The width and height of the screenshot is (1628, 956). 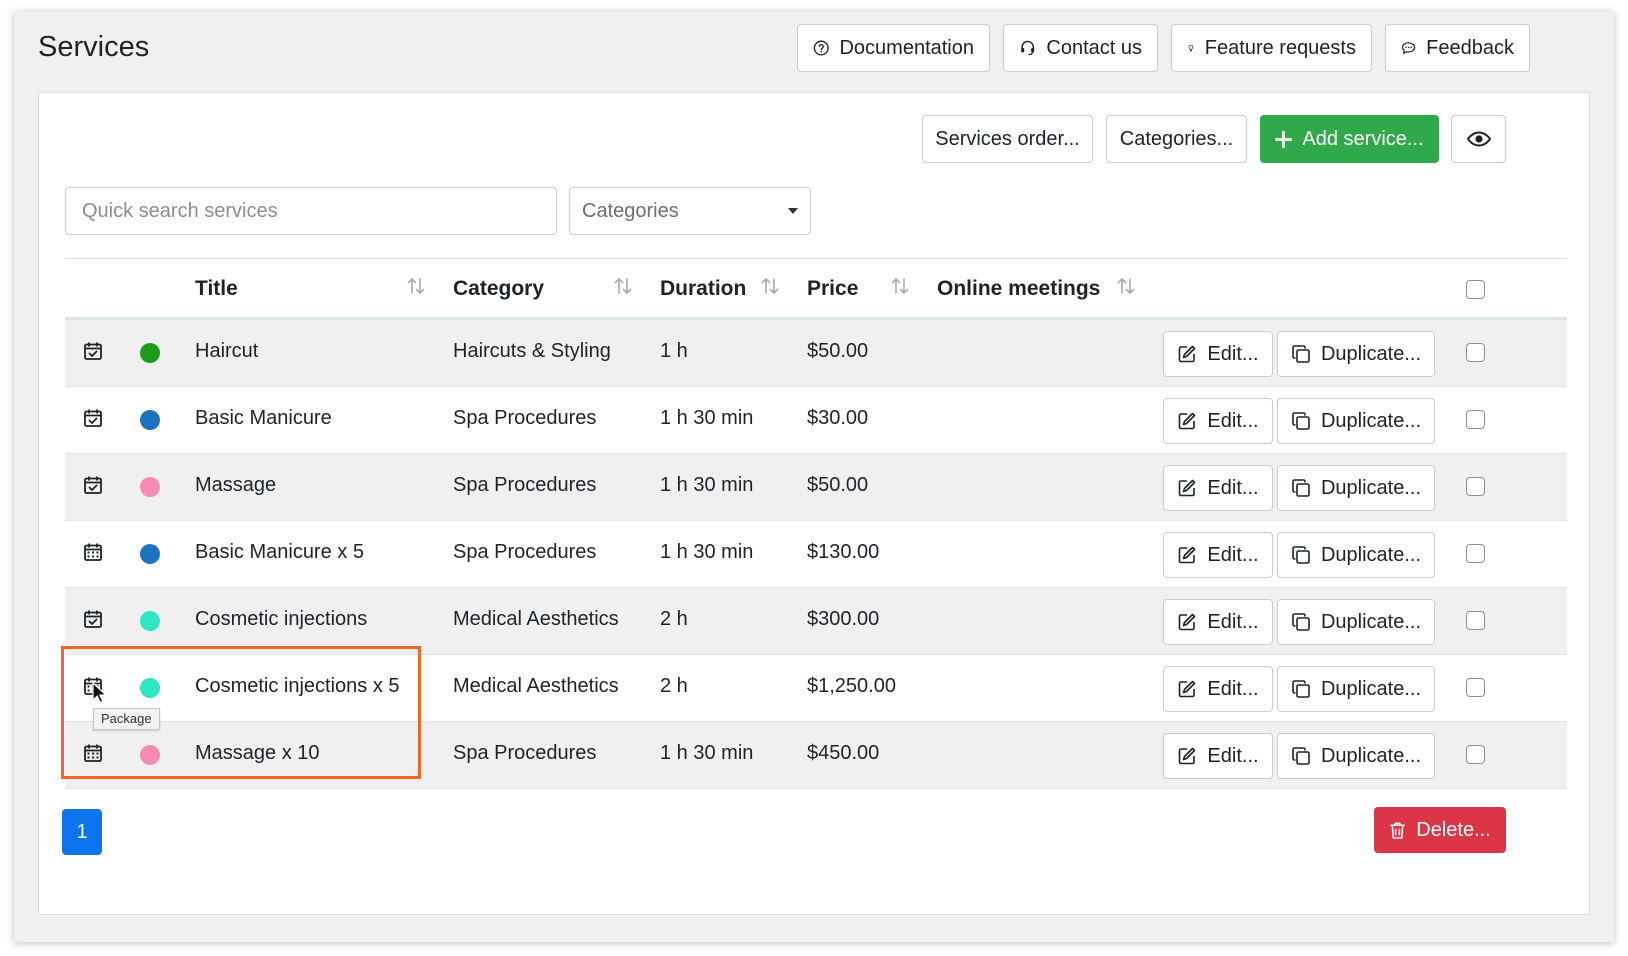 I want to click on service-price: $30.00, so click(x=838, y=418).